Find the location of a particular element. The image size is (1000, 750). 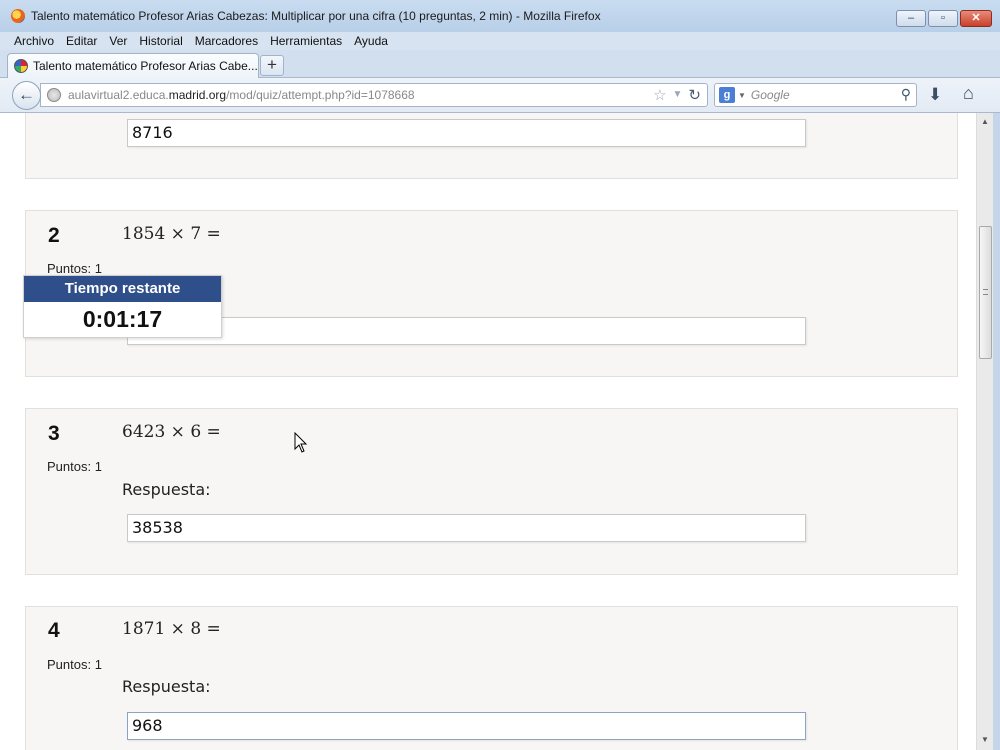

search-engine-dropdown-icon: ▼ is located at coordinates (742, 95).